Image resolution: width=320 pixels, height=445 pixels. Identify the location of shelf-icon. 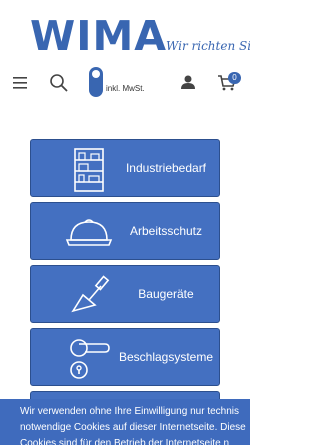
(89, 170).